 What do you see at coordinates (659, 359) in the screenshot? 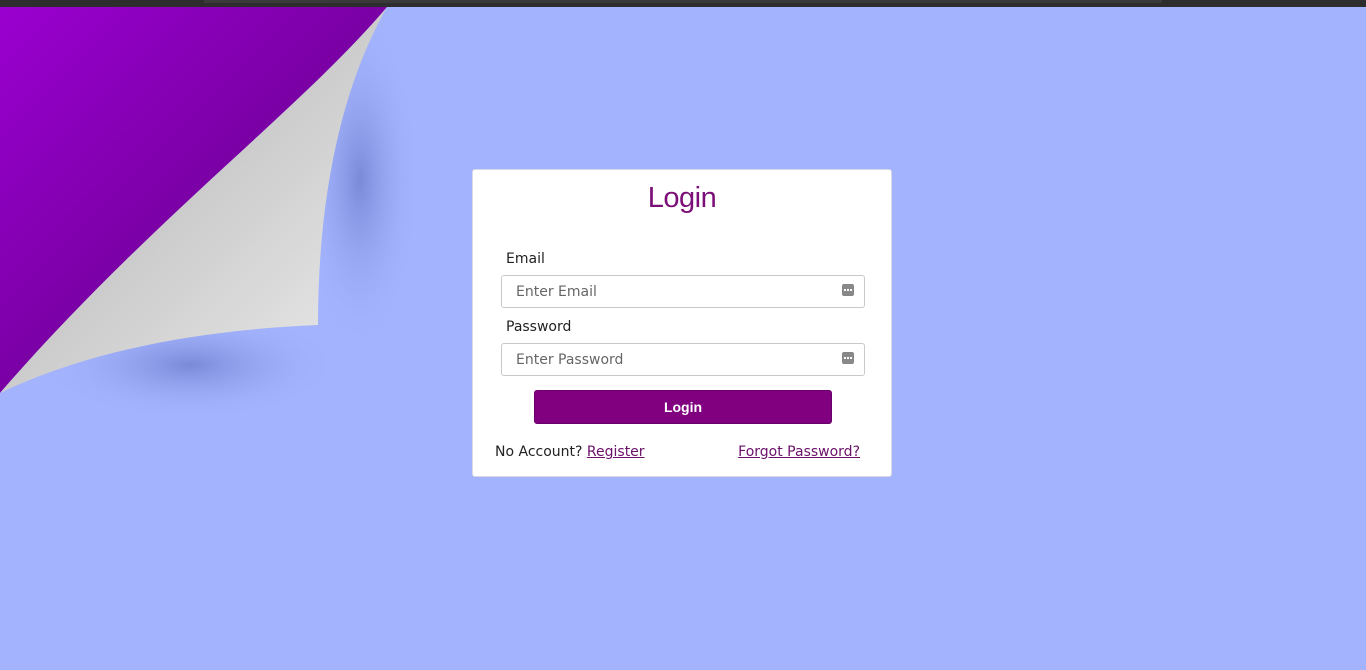
I see `password-input` at bounding box center [659, 359].